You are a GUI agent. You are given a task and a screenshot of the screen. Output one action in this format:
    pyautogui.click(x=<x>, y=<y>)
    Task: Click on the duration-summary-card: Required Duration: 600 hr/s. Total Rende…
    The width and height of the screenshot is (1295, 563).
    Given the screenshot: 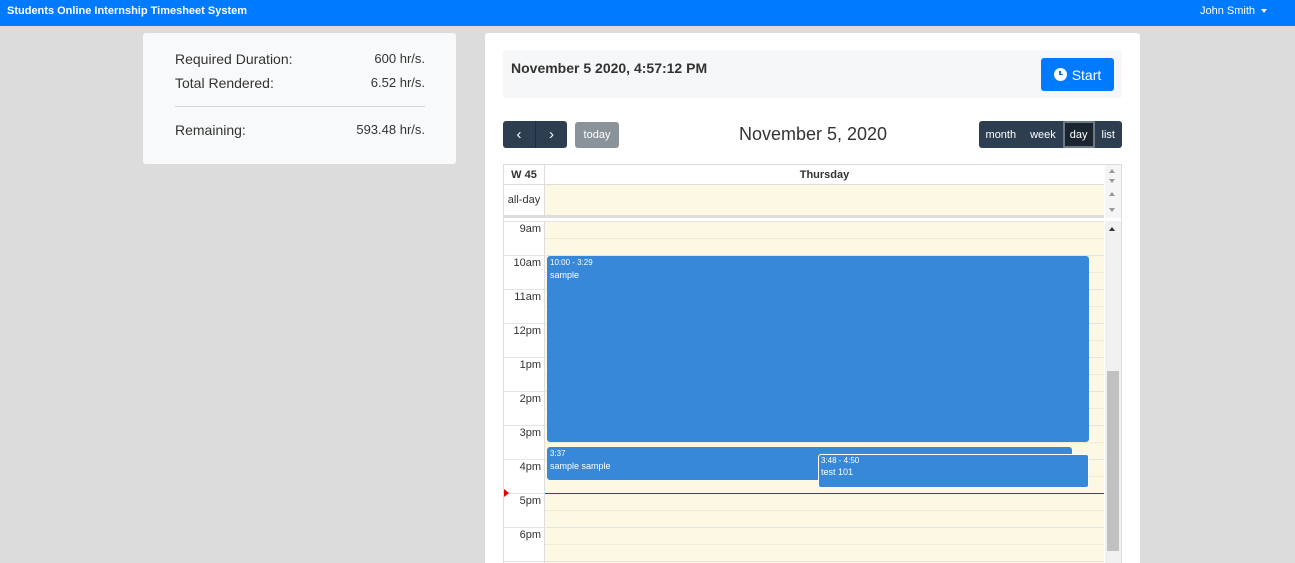 What is the action you would take?
    pyautogui.click(x=299, y=98)
    